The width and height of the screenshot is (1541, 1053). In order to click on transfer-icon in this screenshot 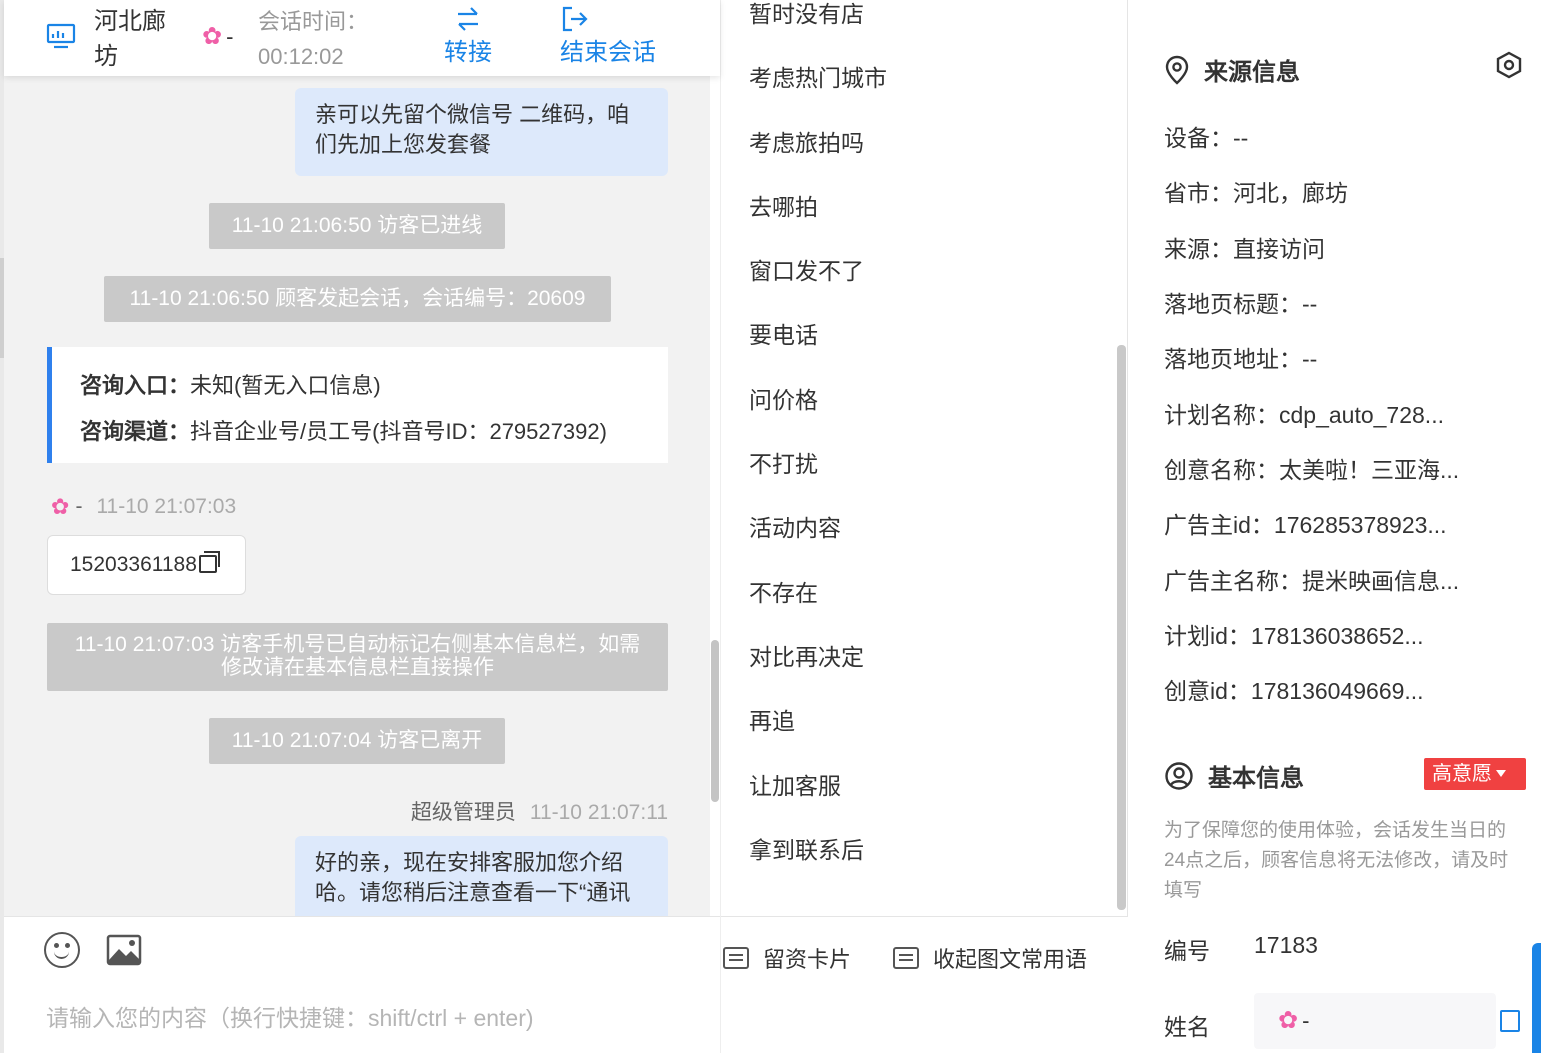, I will do `click(468, 19)`.